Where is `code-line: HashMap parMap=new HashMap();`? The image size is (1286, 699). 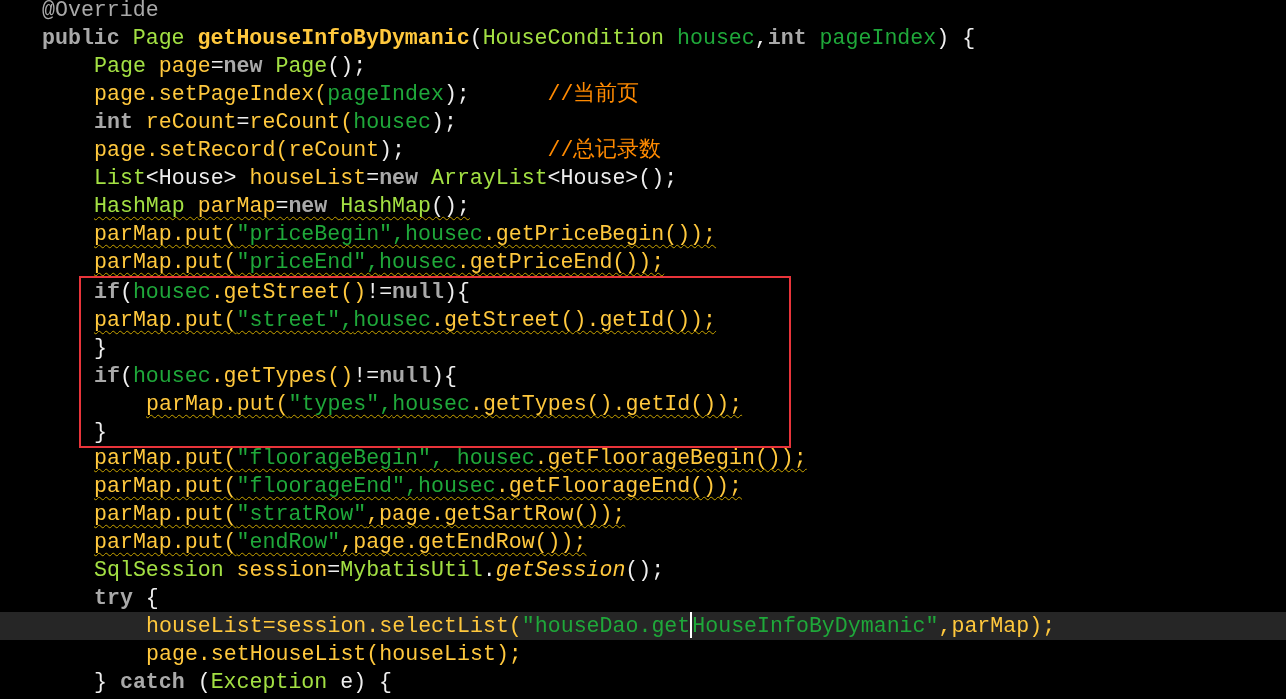
code-line: HashMap parMap=new HashMap(); is located at coordinates (282, 206).